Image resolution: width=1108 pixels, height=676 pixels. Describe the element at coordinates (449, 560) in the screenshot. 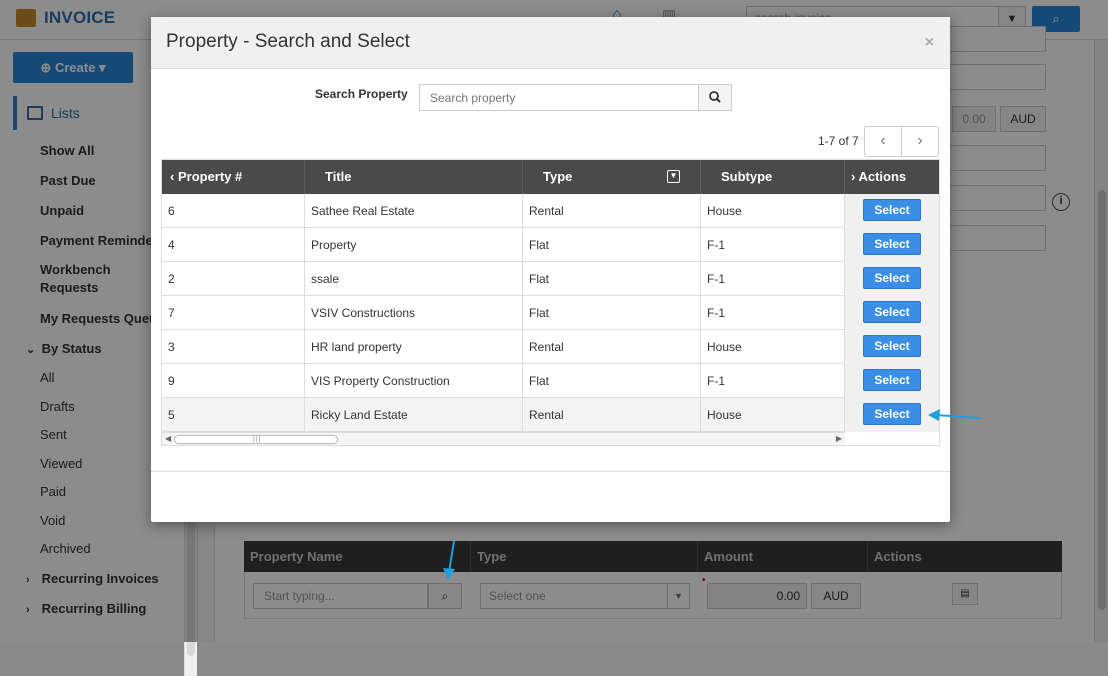

I see `annotation-arrow-search` at that location.